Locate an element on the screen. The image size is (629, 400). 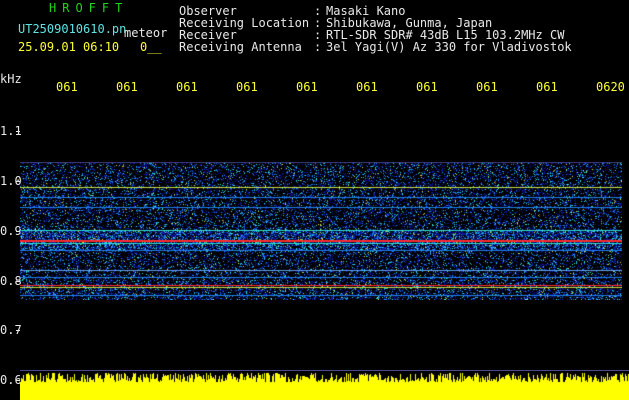
antenna-sep: : is located at coordinates (318, 47).